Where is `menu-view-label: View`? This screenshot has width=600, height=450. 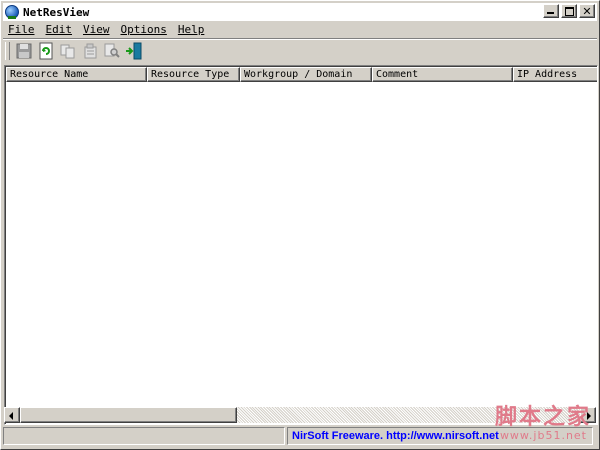 menu-view-label: View is located at coordinates (96, 29).